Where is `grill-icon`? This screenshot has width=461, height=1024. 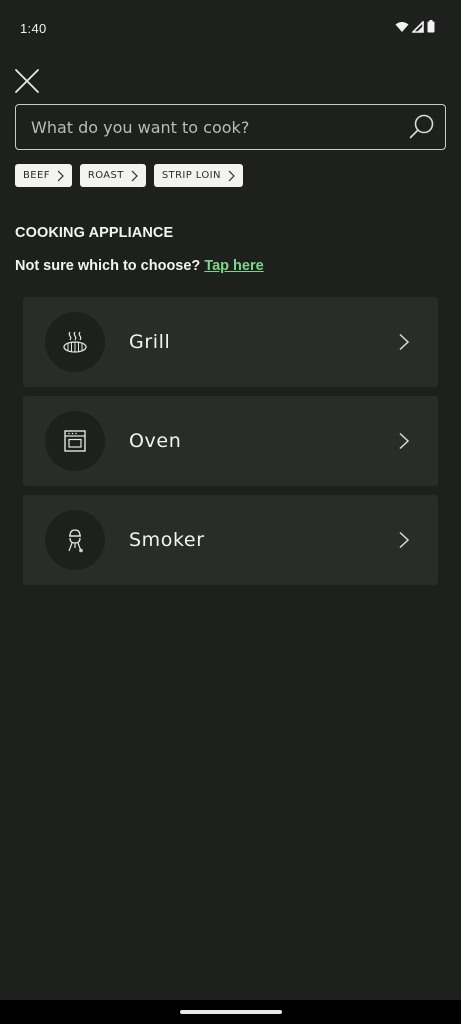 grill-icon is located at coordinates (75, 342).